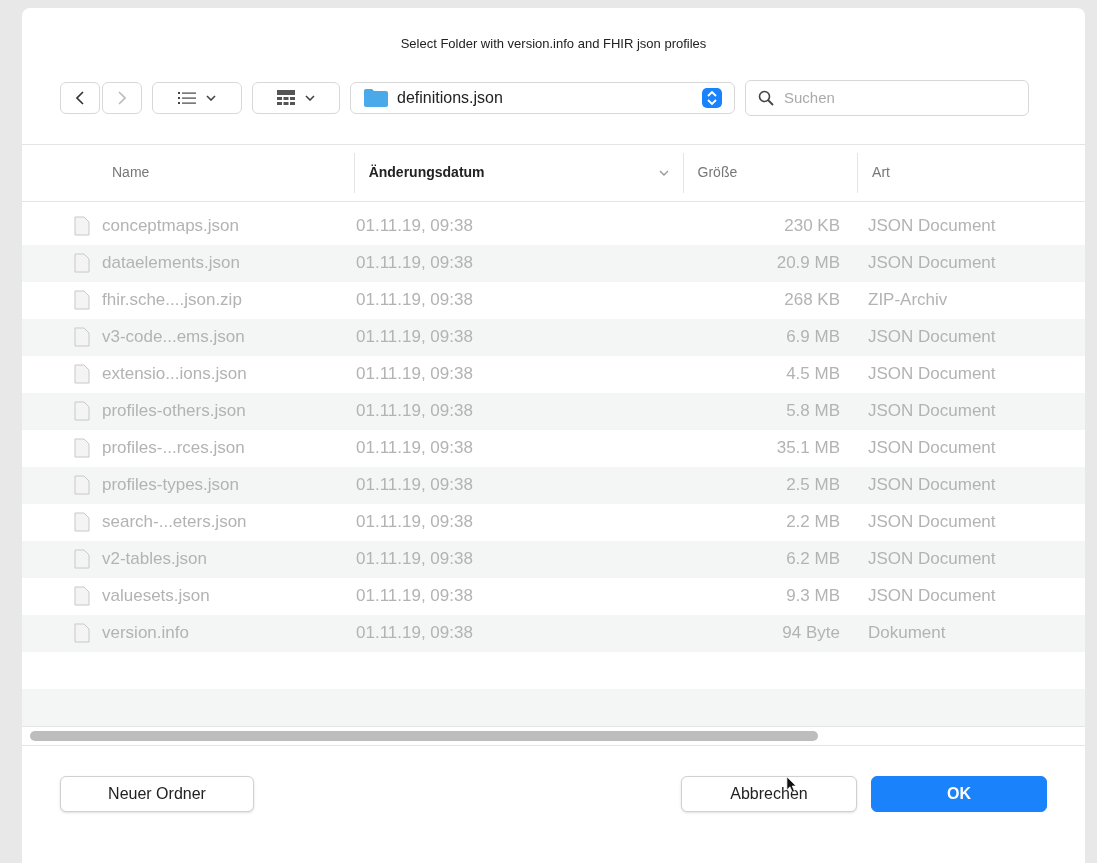 The width and height of the screenshot is (1097, 863). Describe the element at coordinates (174, 374) in the screenshot. I see `file-name: extensio...ions.json` at that location.